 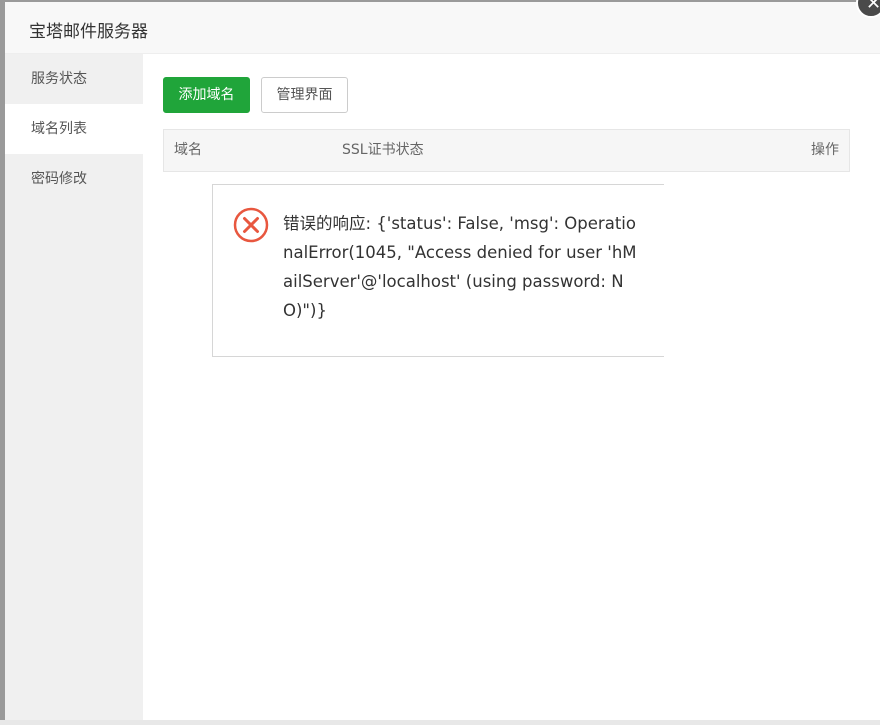 I want to click on sidebar-item-service-status: 服务状态, so click(x=74, y=79).